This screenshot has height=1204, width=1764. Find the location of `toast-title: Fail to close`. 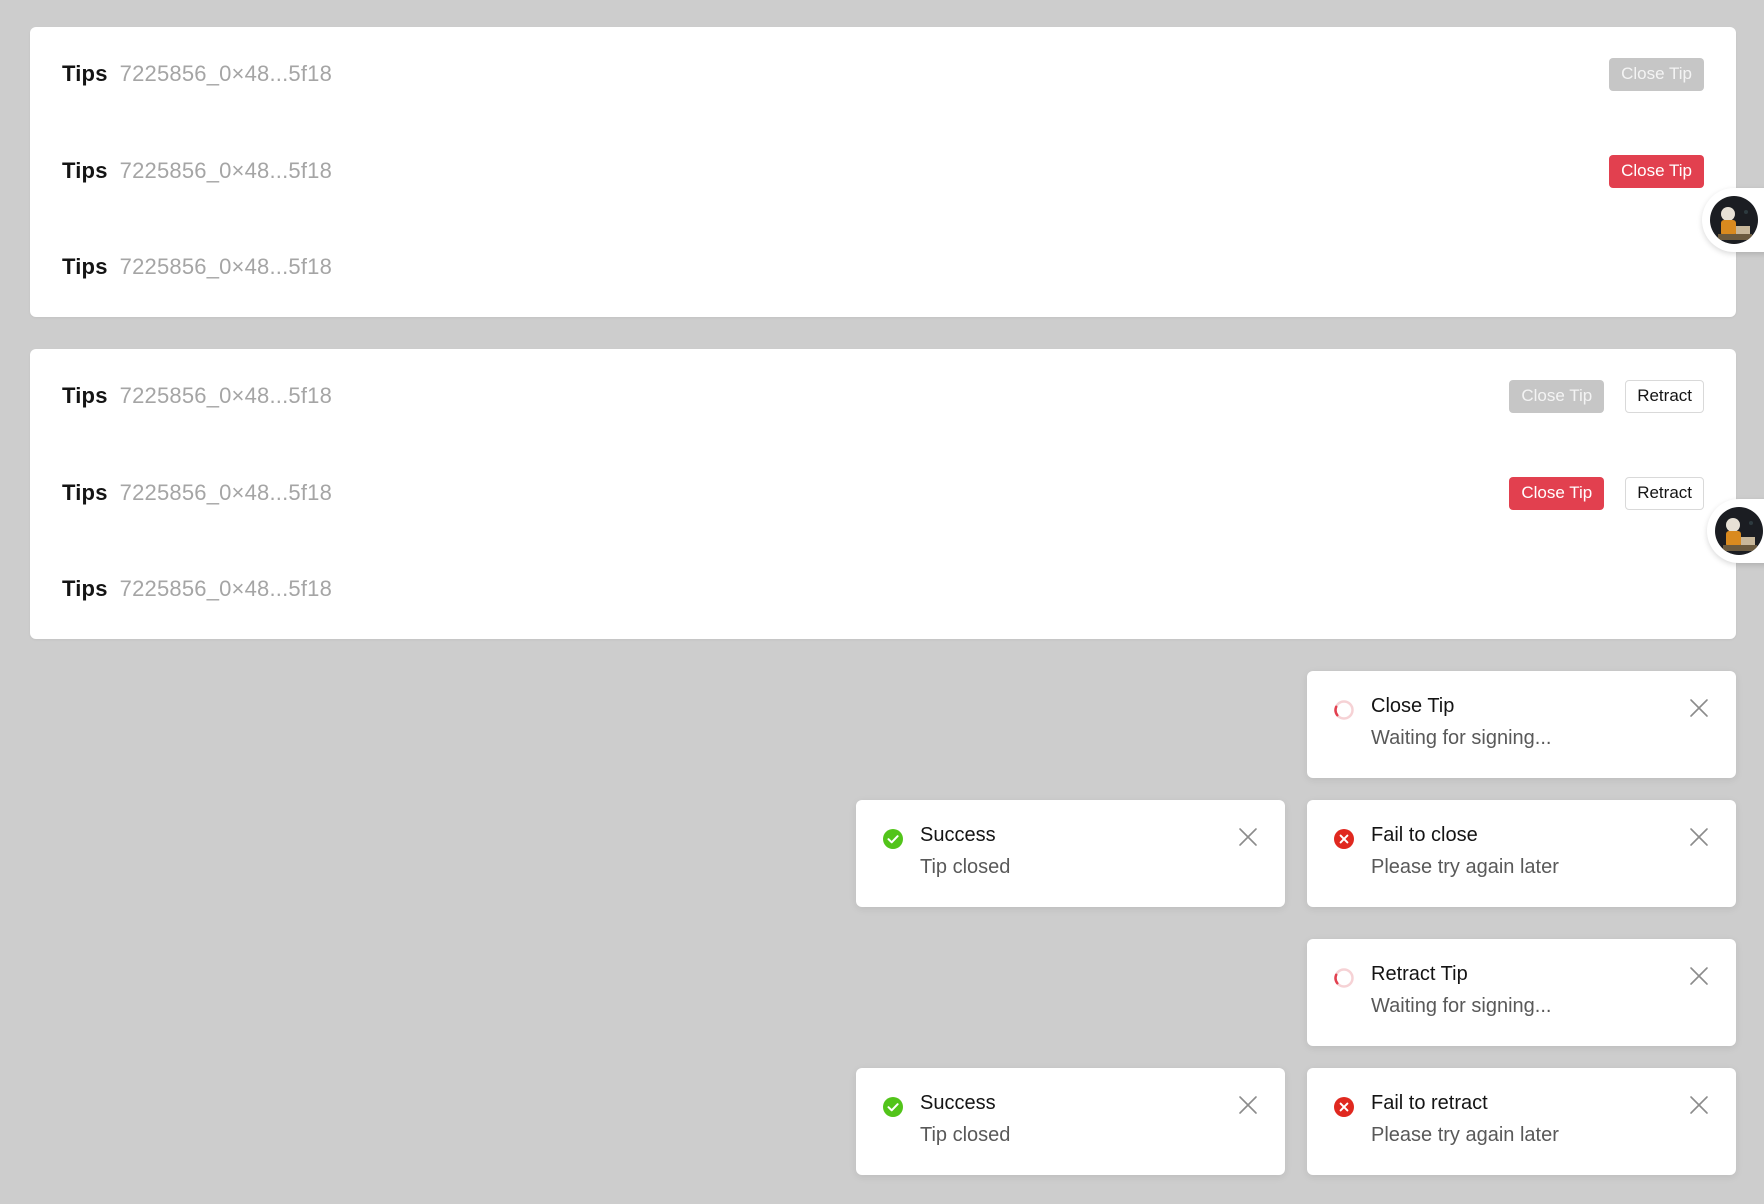

toast-title: Fail to close is located at coordinates (1424, 835).